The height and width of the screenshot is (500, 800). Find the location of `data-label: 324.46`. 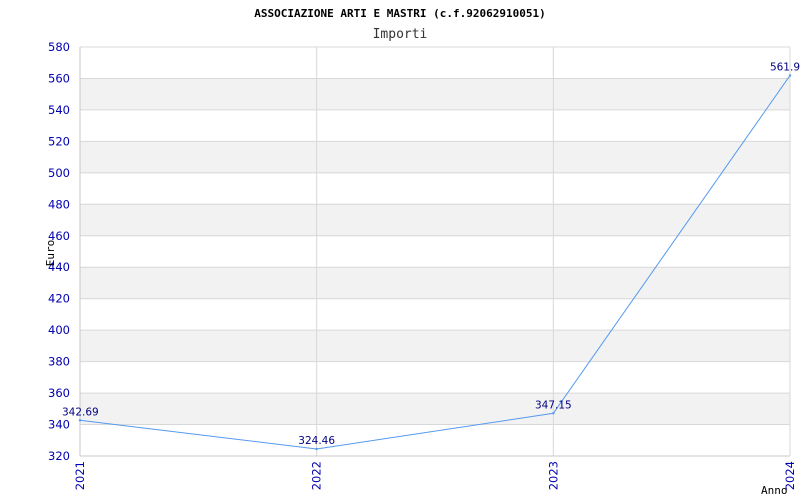

data-label: 324.46 is located at coordinates (316, 441).